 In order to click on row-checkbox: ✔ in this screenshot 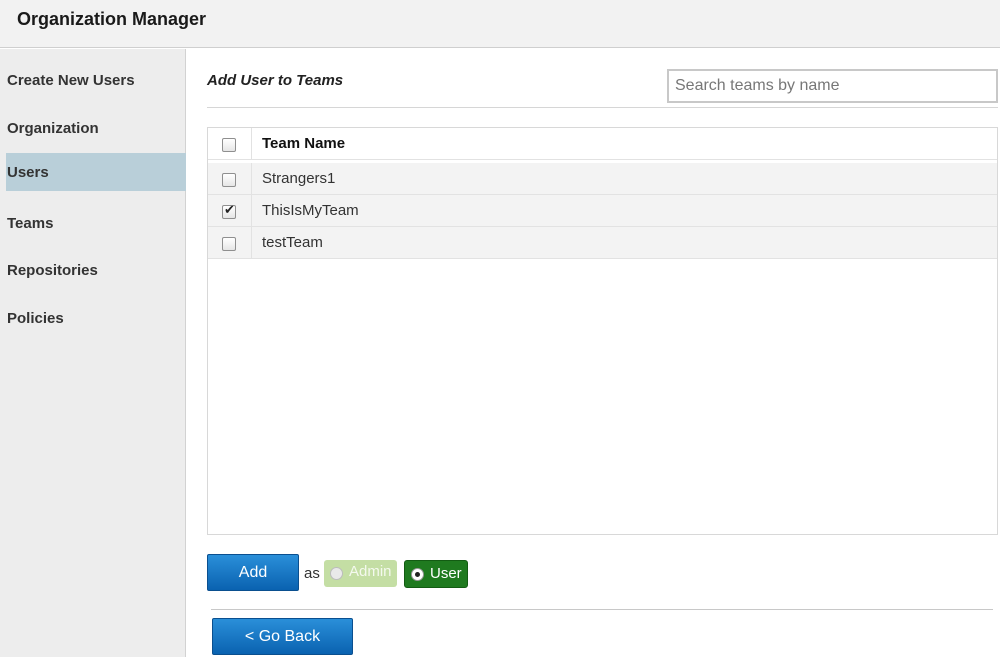, I will do `click(229, 211)`.